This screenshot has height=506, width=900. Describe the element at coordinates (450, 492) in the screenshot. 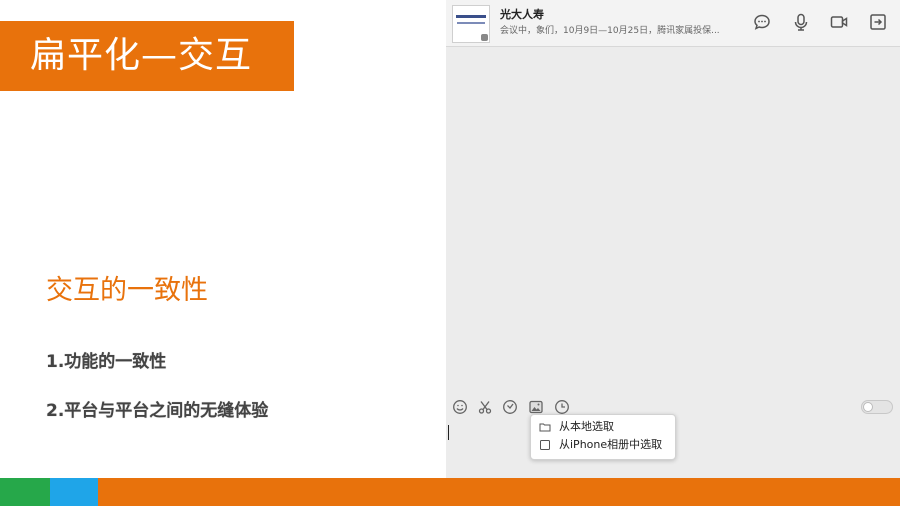

I see `footer-color-strip` at that location.